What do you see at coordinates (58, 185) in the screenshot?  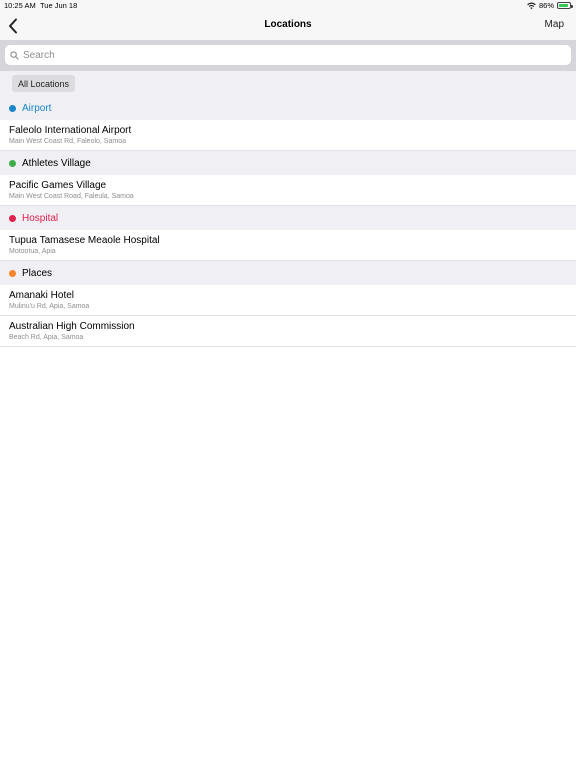 I see `location-title: Pacific Games Village` at bounding box center [58, 185].